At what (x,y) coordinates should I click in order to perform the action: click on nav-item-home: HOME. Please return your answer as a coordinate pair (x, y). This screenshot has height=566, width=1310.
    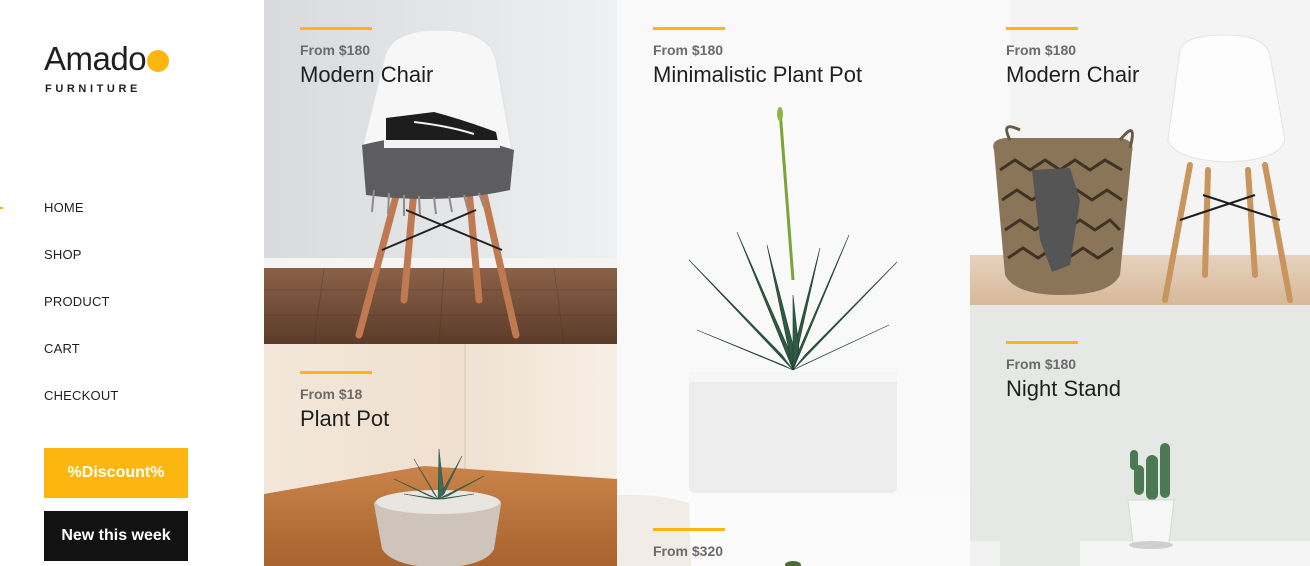
    Looking at the image, I should click on (132, 219).